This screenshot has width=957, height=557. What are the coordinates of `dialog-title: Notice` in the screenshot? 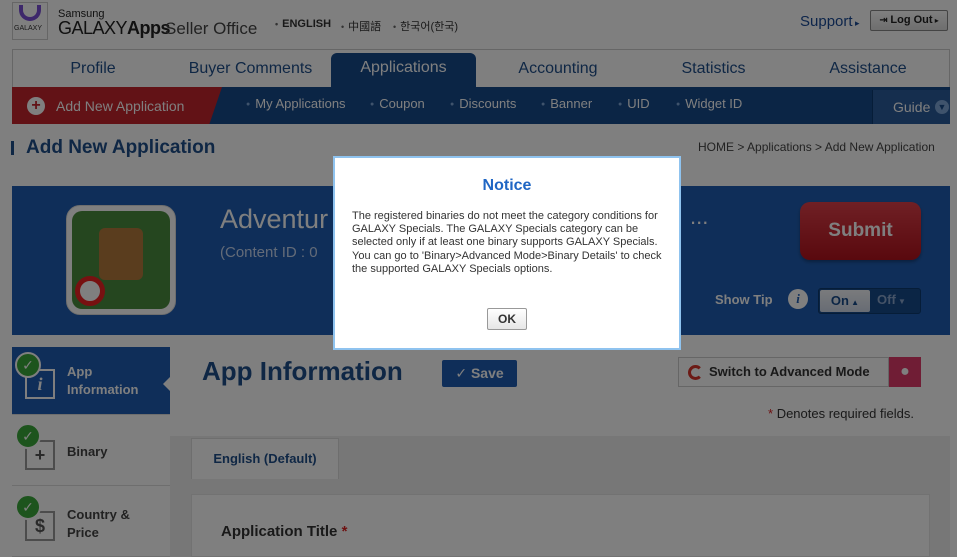 It's located at (507, 185).